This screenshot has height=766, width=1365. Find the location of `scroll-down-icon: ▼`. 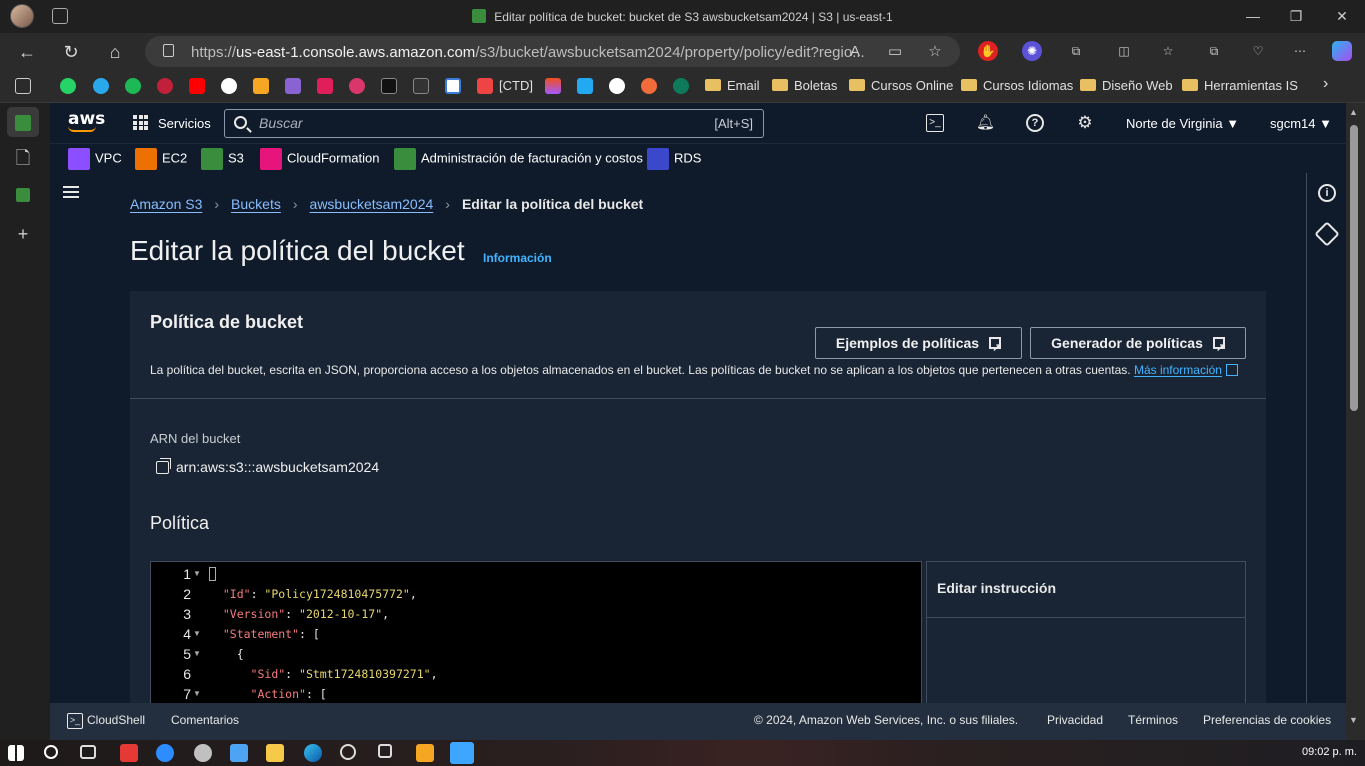

scroll-down-icon: ▼ is located at coordinates (1353, 720).